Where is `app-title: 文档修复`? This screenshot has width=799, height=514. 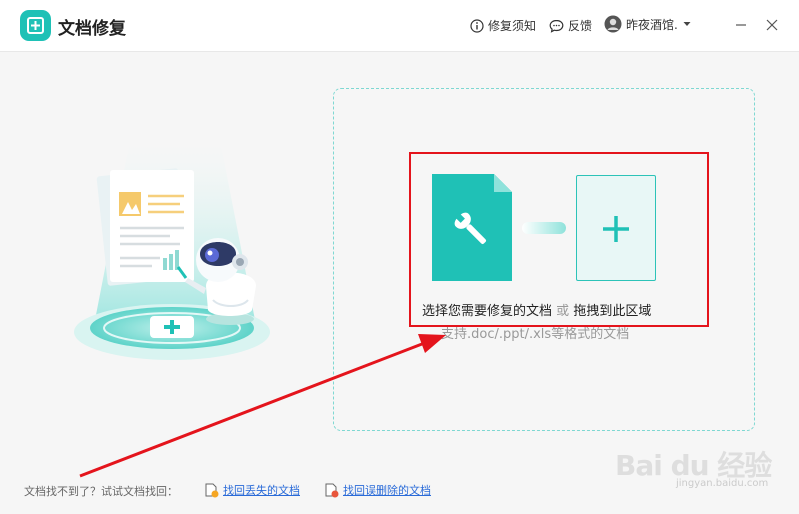
app-title: 文档修复 is located at coordinates (92, 29).